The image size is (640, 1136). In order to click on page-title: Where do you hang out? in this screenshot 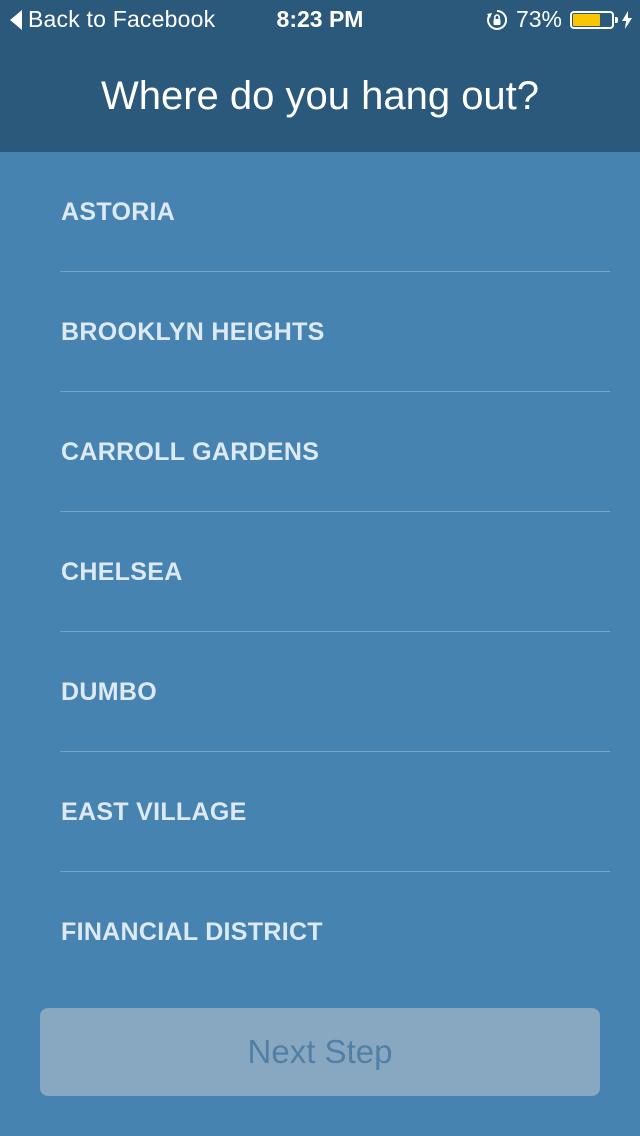, I will do `click(320, 96)`.